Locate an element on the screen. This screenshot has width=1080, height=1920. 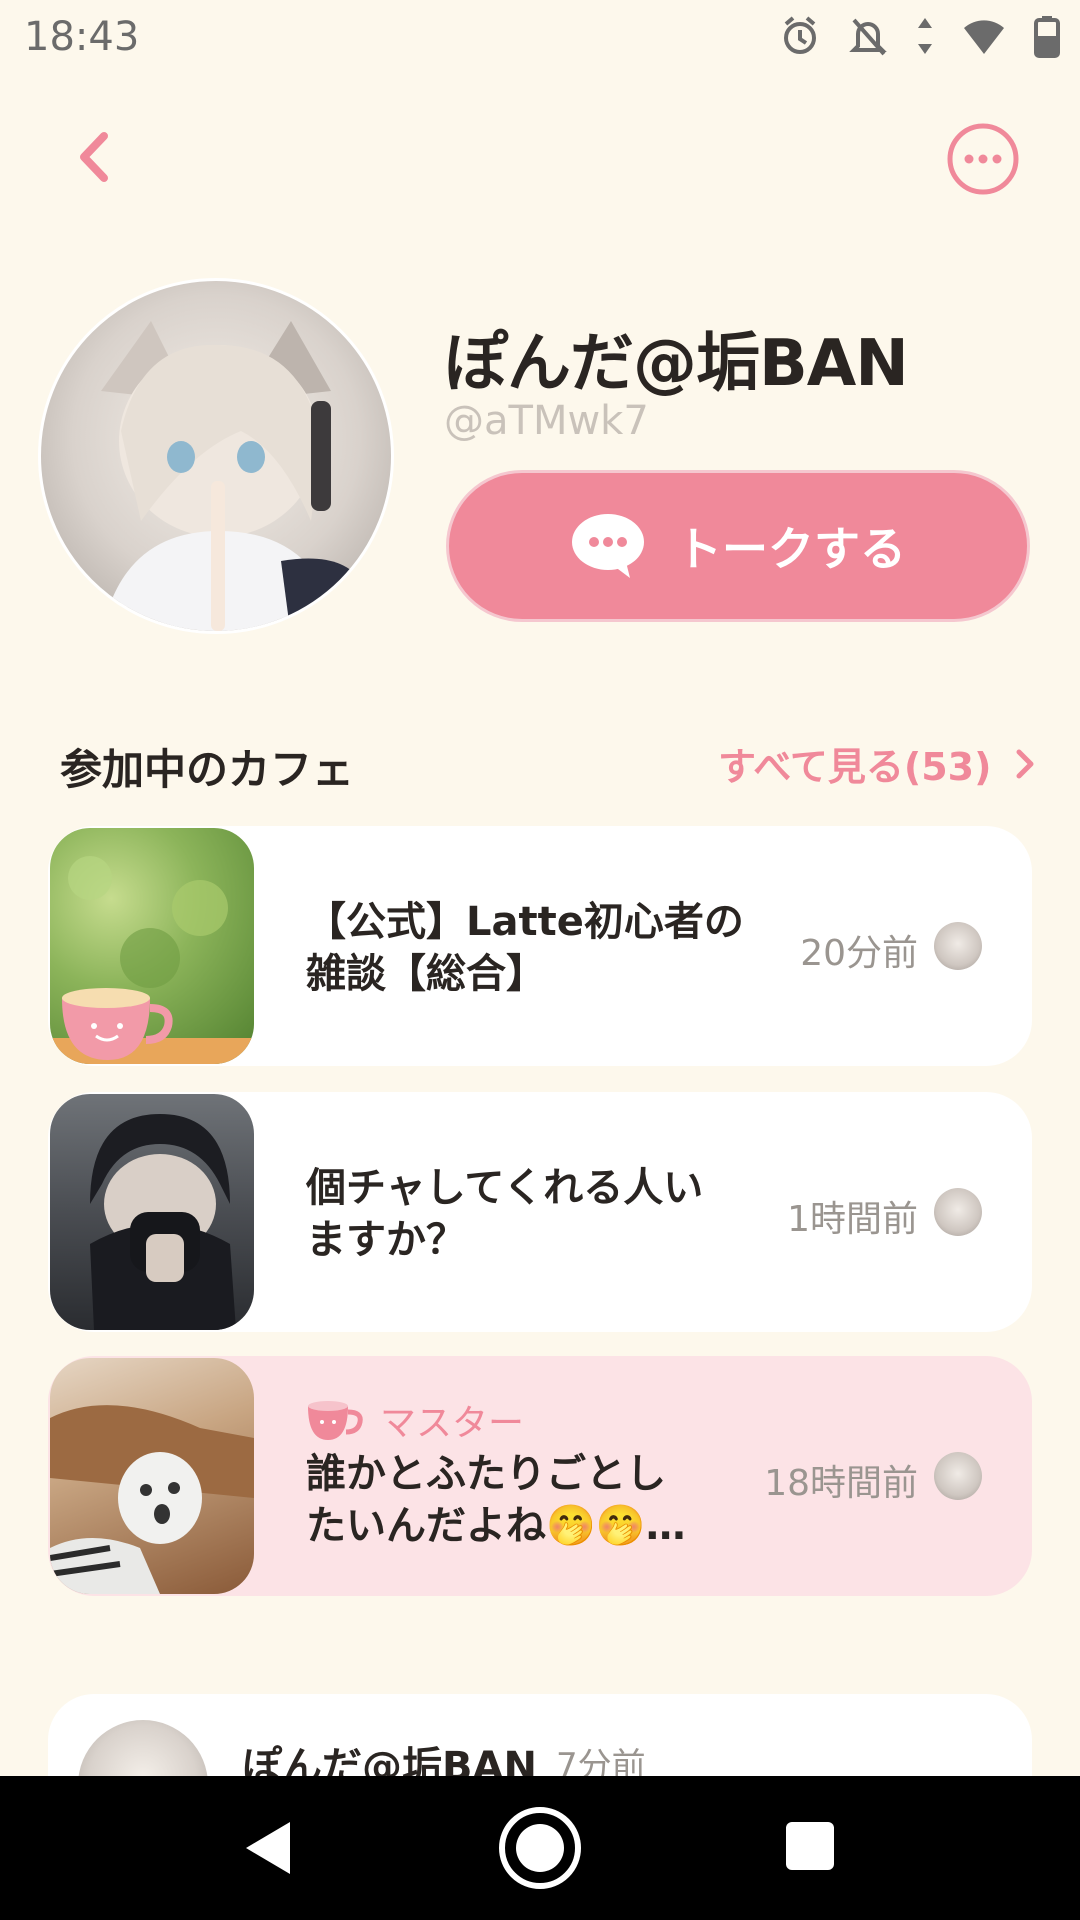
battery-icon is located at coordinates (1047, 36).